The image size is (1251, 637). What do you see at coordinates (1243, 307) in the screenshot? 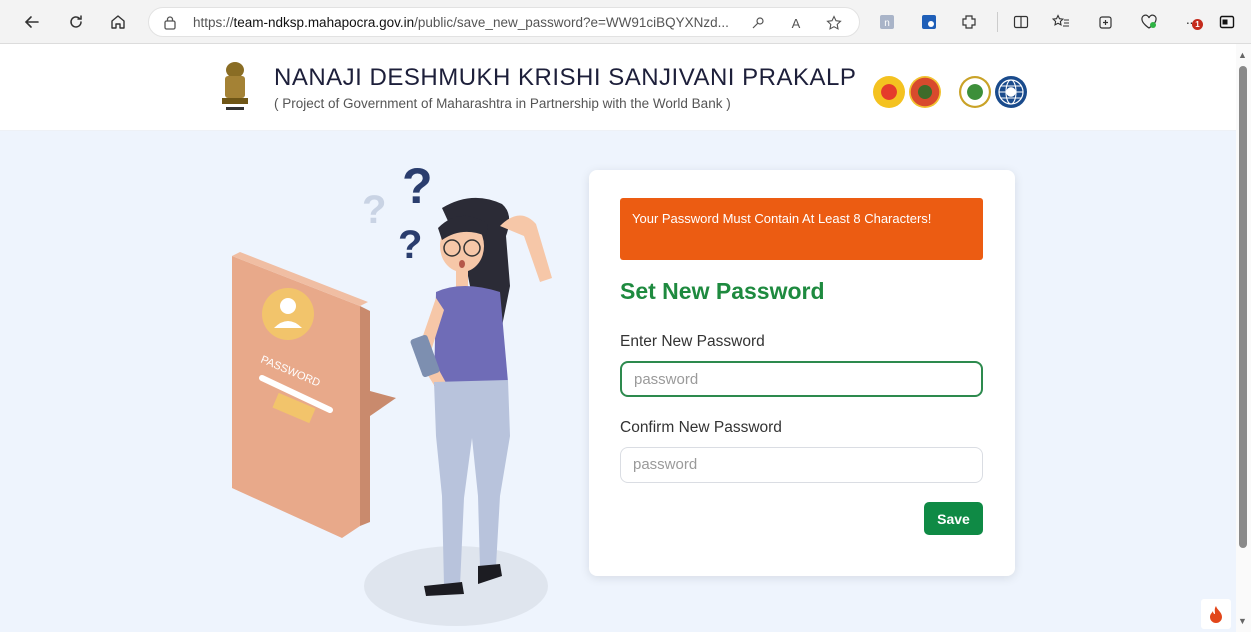
I see `scrollbar-thumb` at bounding box center [1243, 307].